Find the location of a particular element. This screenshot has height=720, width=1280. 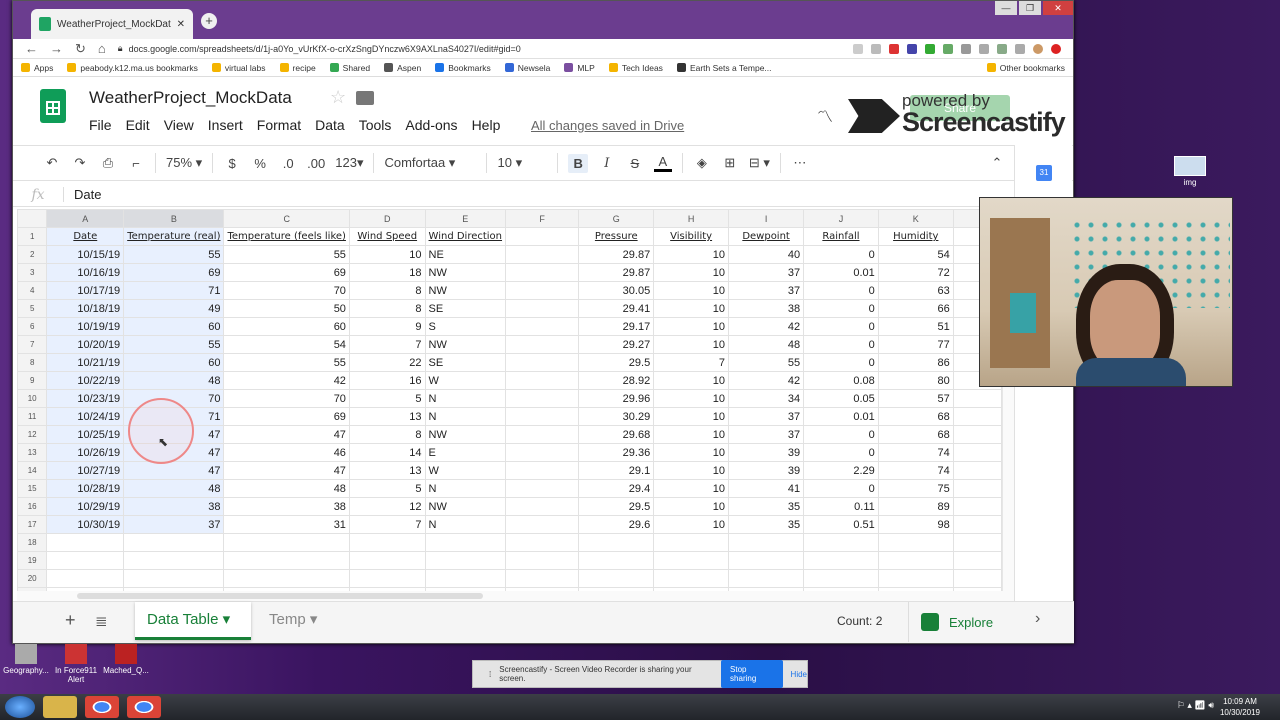

row-number: 16 is located at coordinates (32, 506).